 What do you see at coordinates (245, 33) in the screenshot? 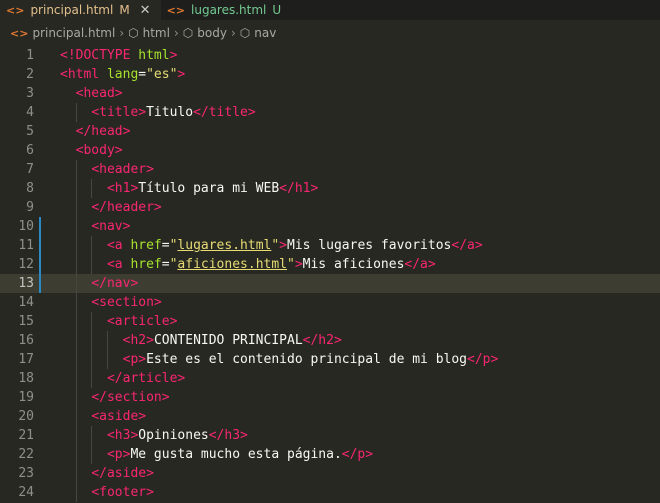
I see `cube-icon: ⬡` at bounding box center [245, 33].